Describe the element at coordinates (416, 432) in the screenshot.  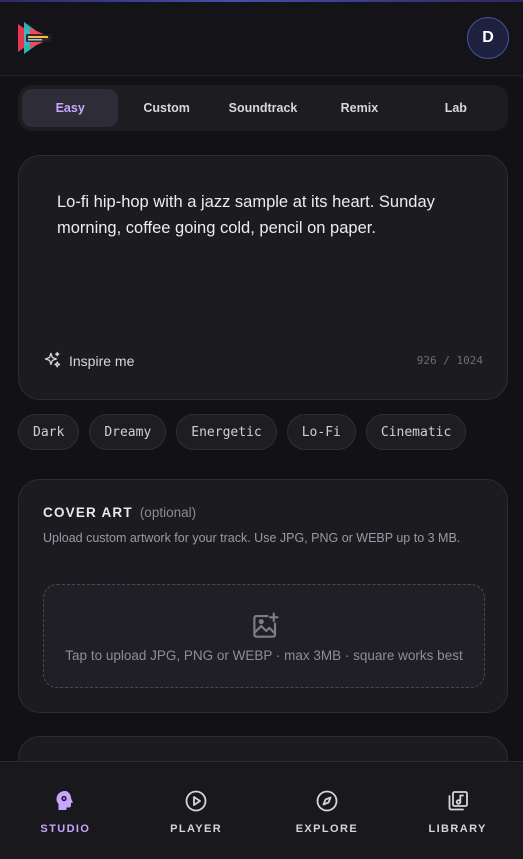
I see `mood-chip-cinematic: Cinematic` at that location.